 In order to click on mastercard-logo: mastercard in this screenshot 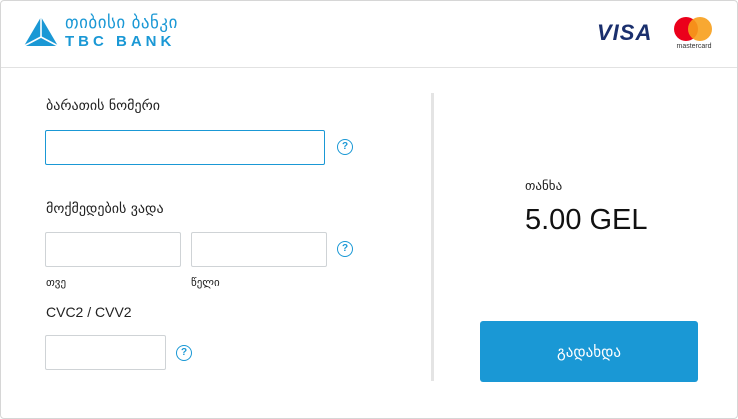, I will do `click(694, 35)`.